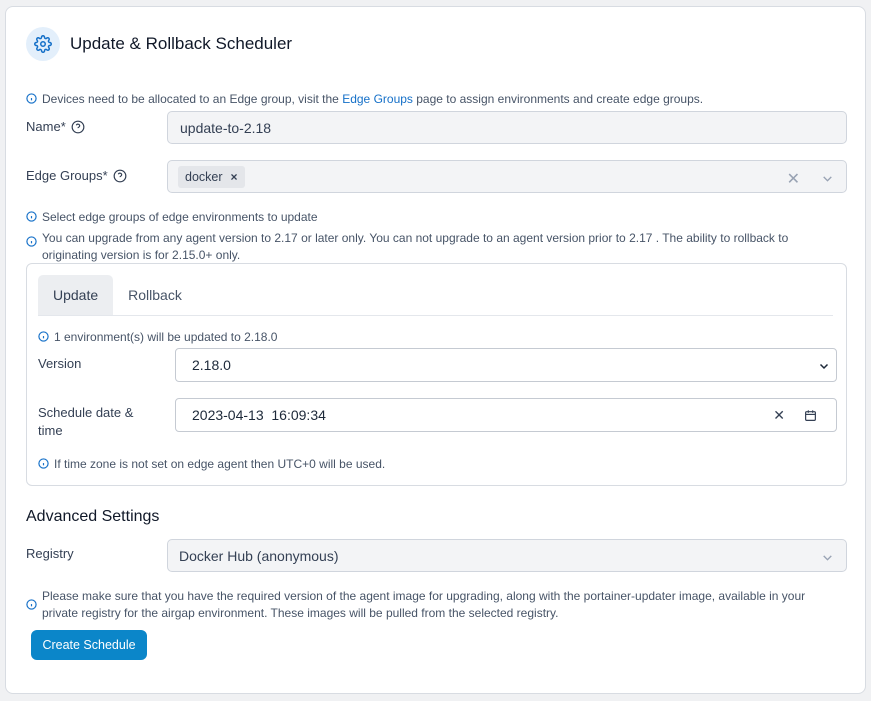 The height and width of the screenshot is (701, 871). What do you see at coordinates (793, 179) in the screenshot?
I see `clear-icon: ✕` at bounding box center [793, 179].